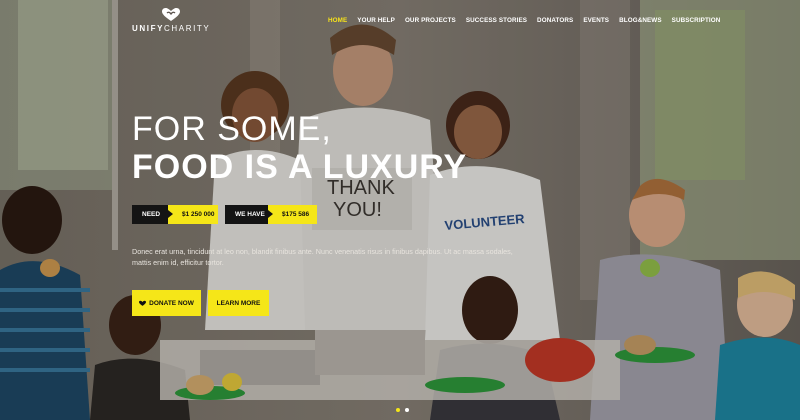  What do you see at coordinates (555, 22) in the screenshot?
I see `nav-item-donators: DONATORS` at bounding box center [555, 22].